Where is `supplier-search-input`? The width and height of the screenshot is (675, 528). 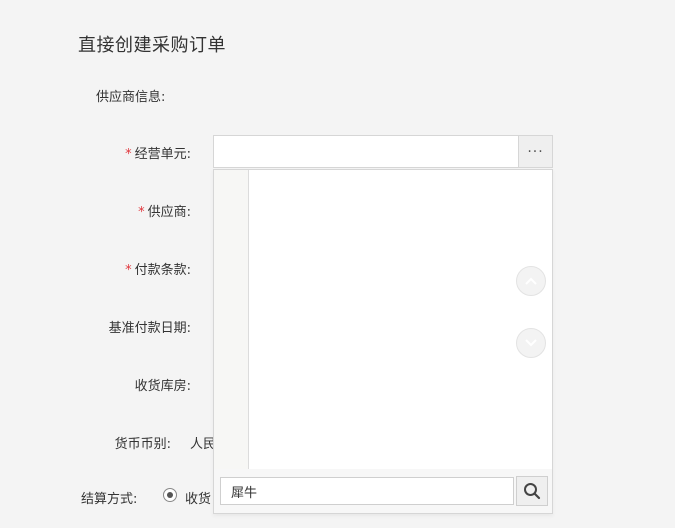
supplier-search-input is located at coordinates (367, 491).